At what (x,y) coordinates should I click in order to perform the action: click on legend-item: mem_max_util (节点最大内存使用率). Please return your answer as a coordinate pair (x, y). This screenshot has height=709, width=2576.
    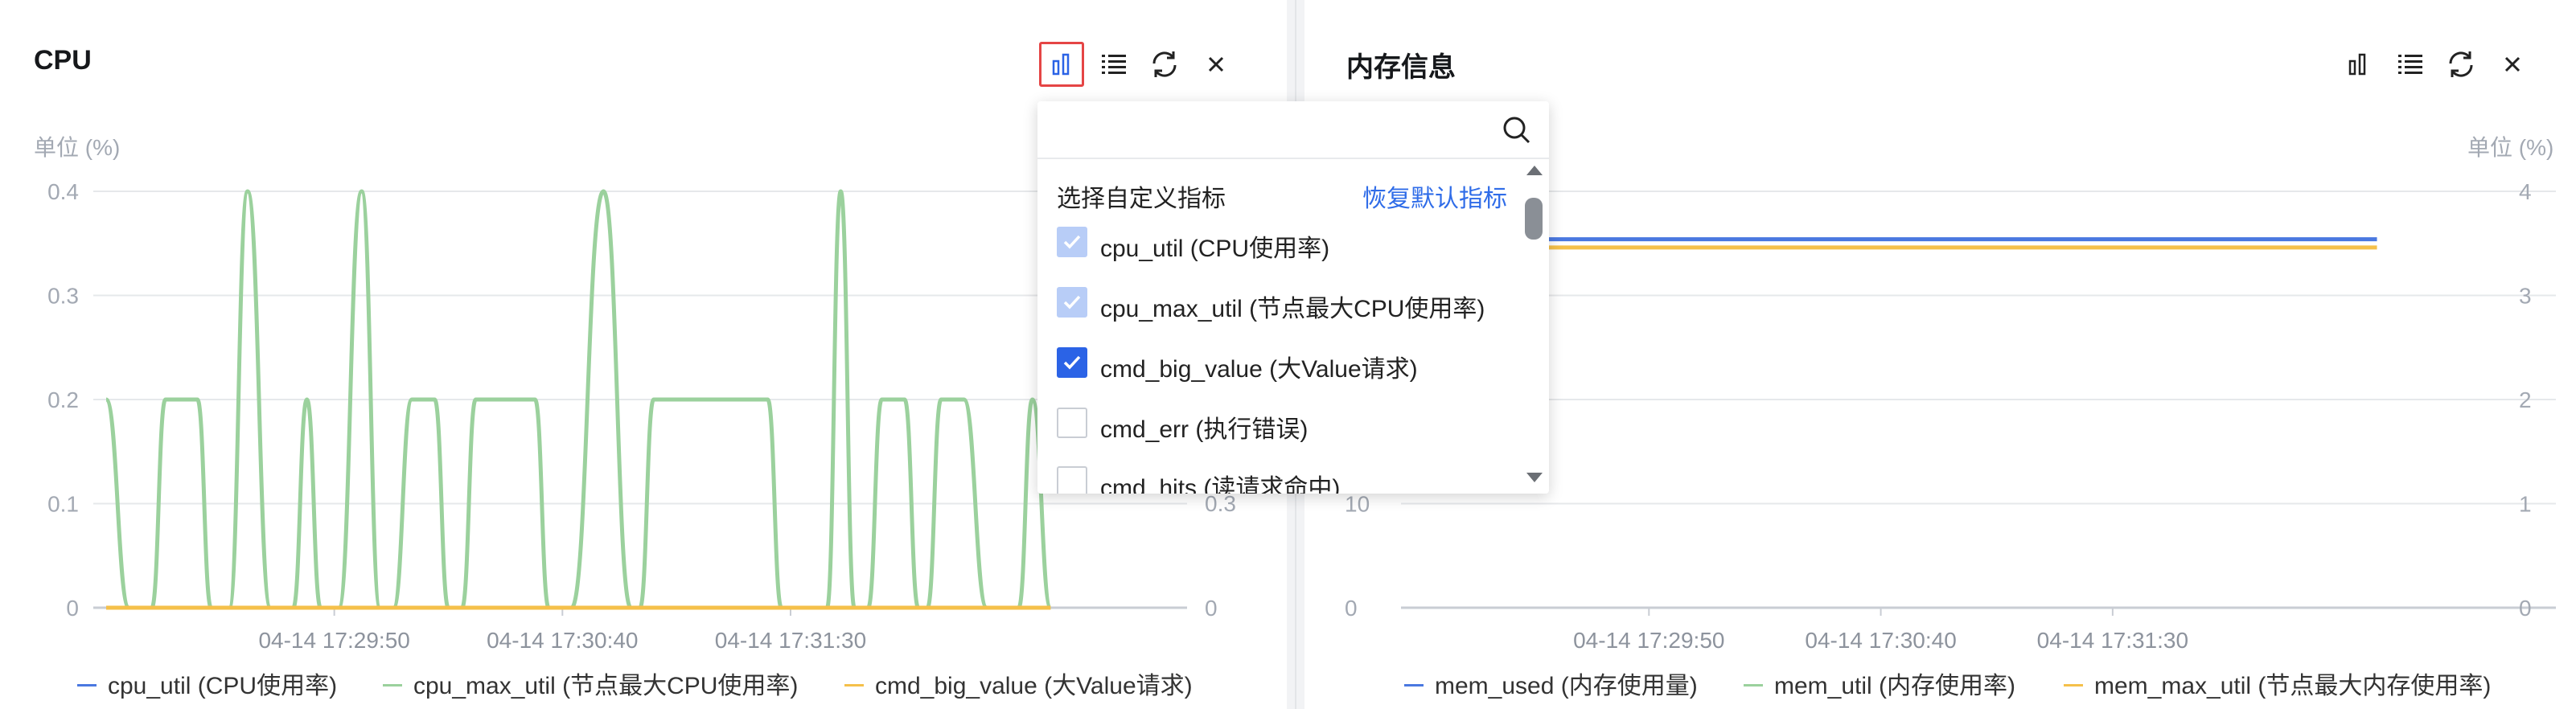
    Looking at the image, I should click on (2277, 683).